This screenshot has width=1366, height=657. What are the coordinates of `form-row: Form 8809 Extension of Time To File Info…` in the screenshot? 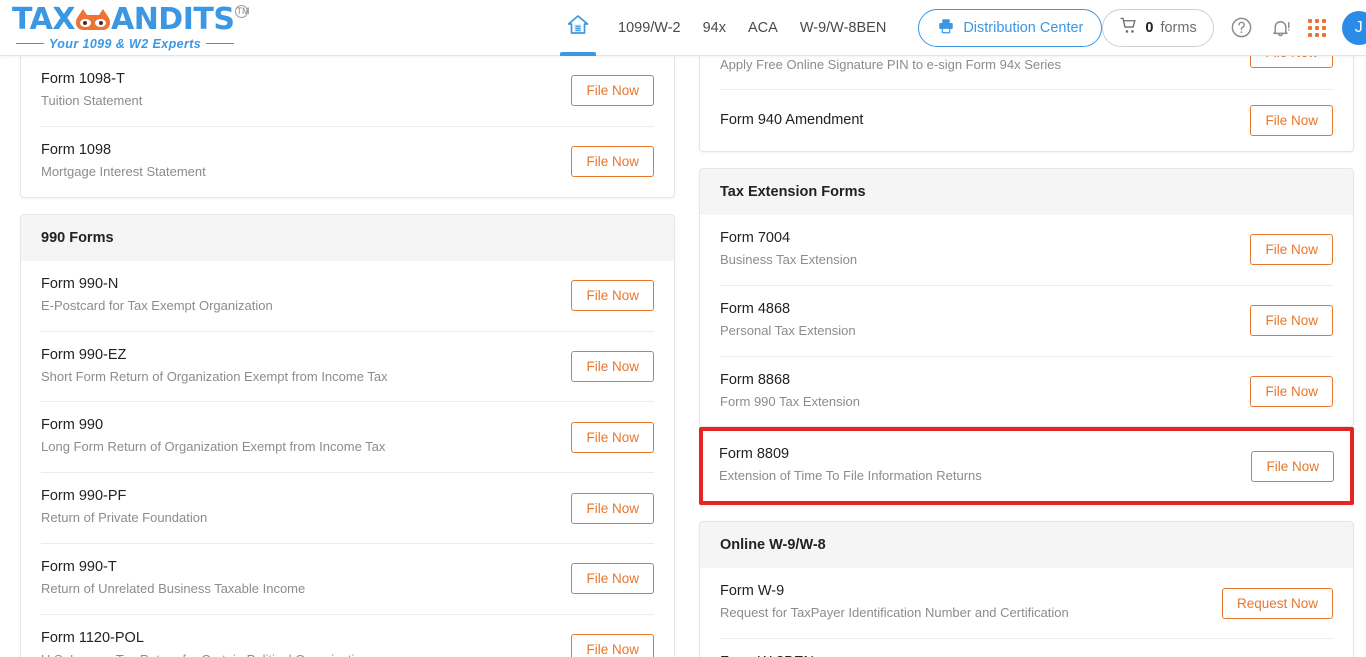 It's located at (1026, 466).